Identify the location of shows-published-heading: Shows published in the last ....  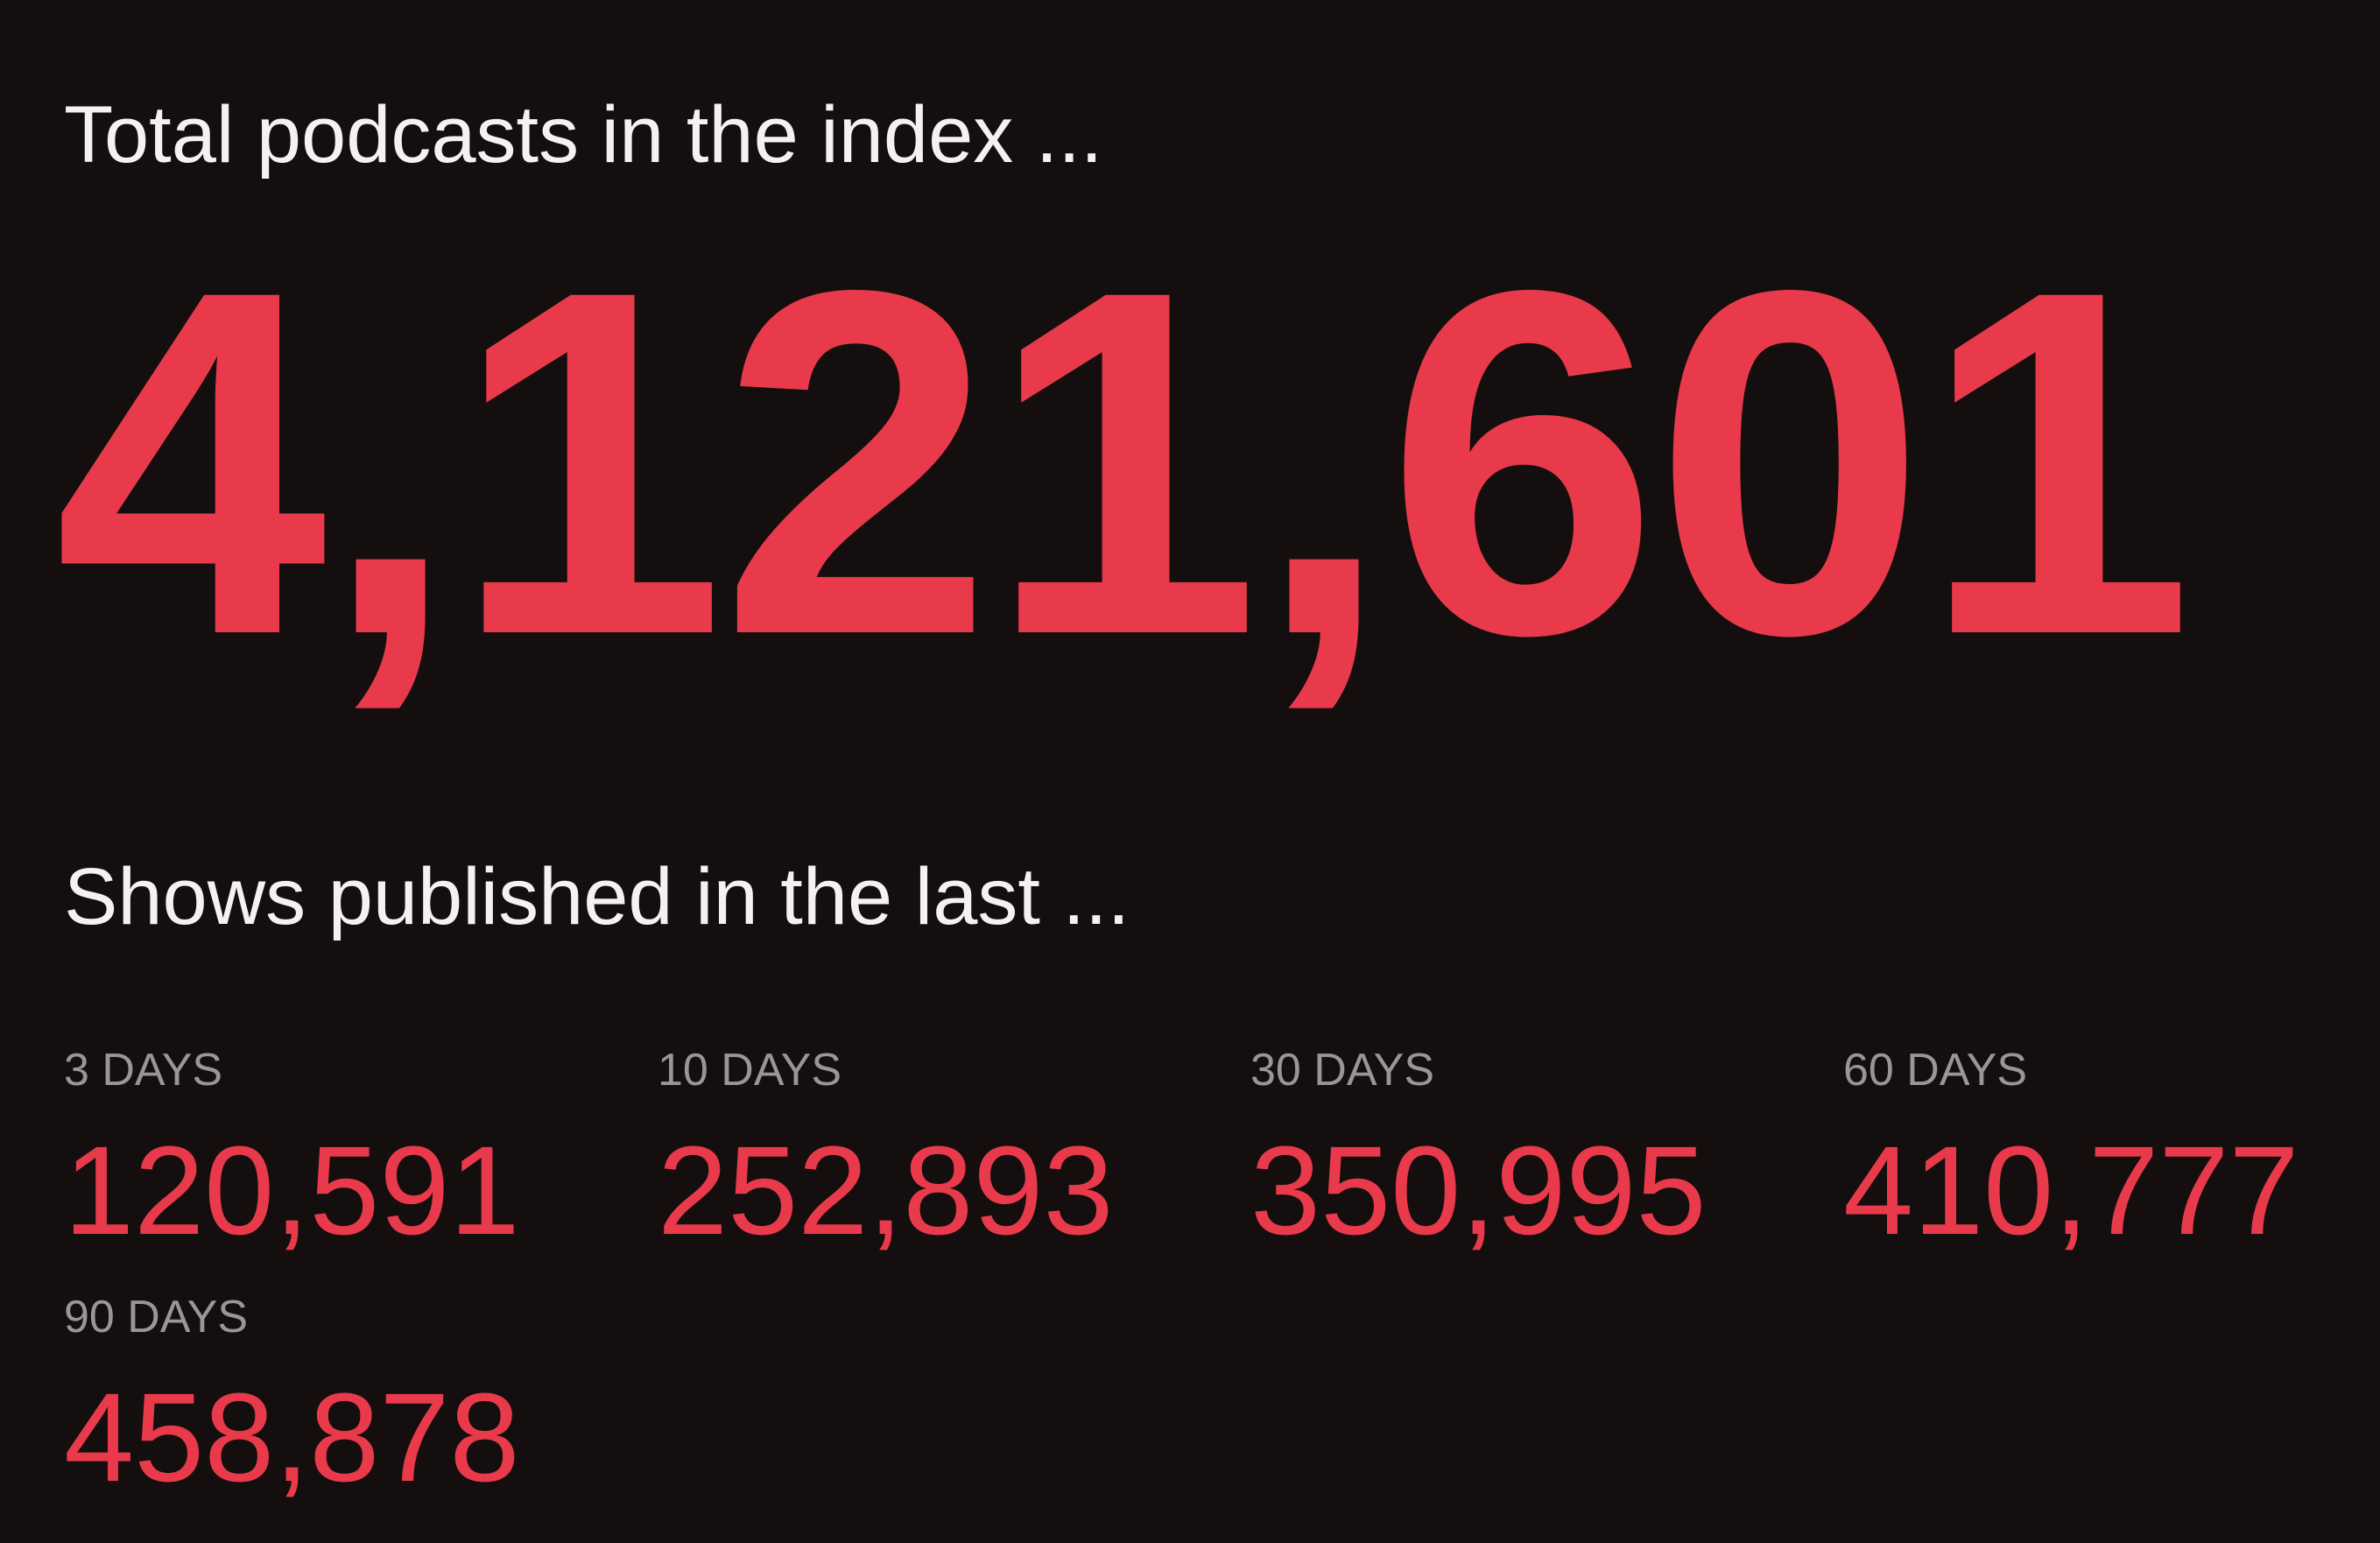
(597, 896).